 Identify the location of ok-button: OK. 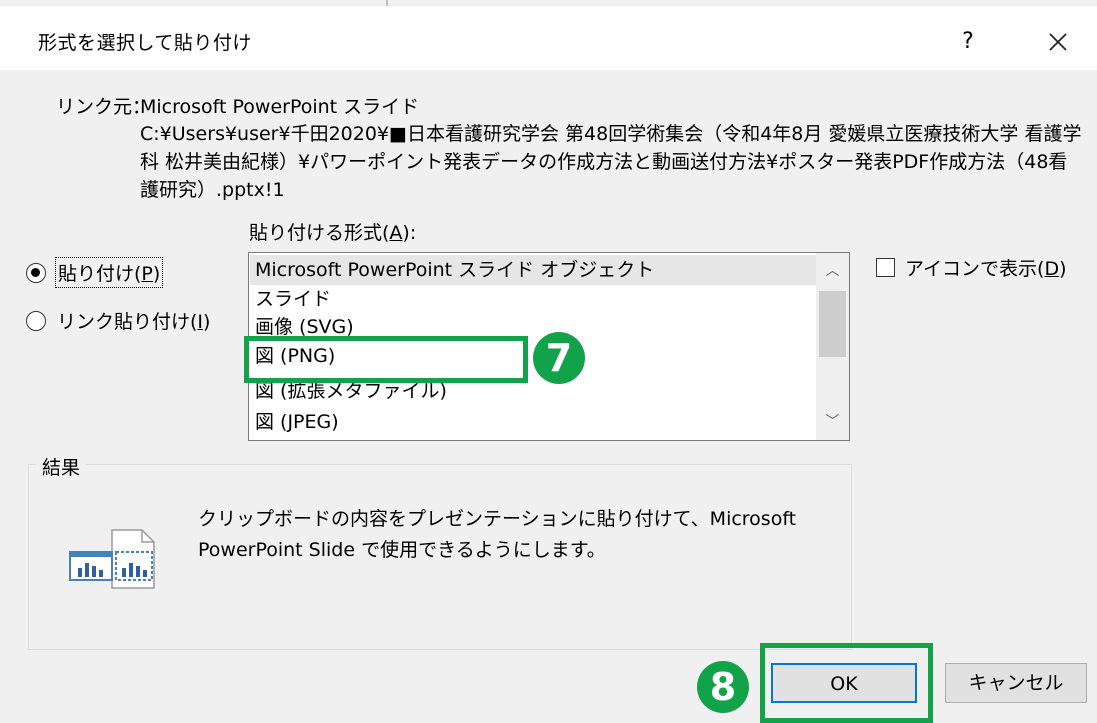
(844, 683).